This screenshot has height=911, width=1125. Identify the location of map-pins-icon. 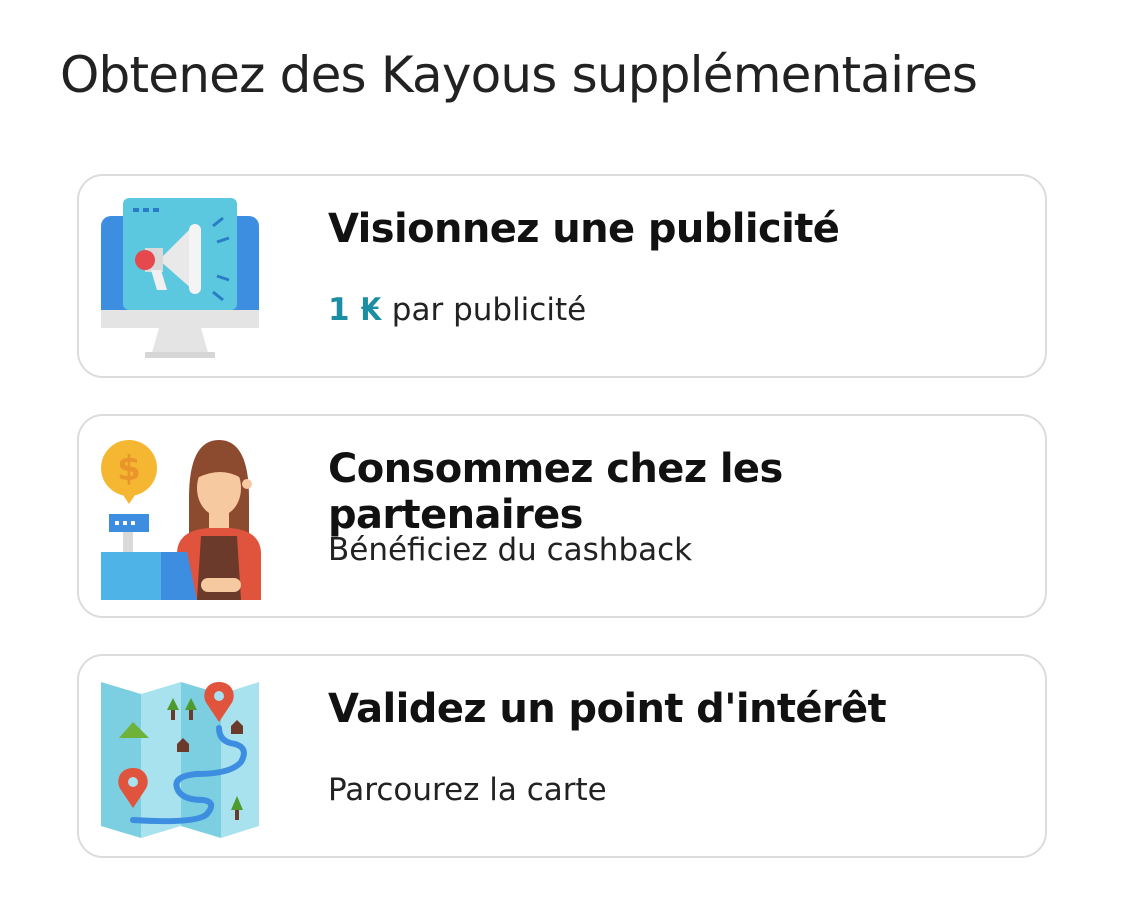
(181, 759).